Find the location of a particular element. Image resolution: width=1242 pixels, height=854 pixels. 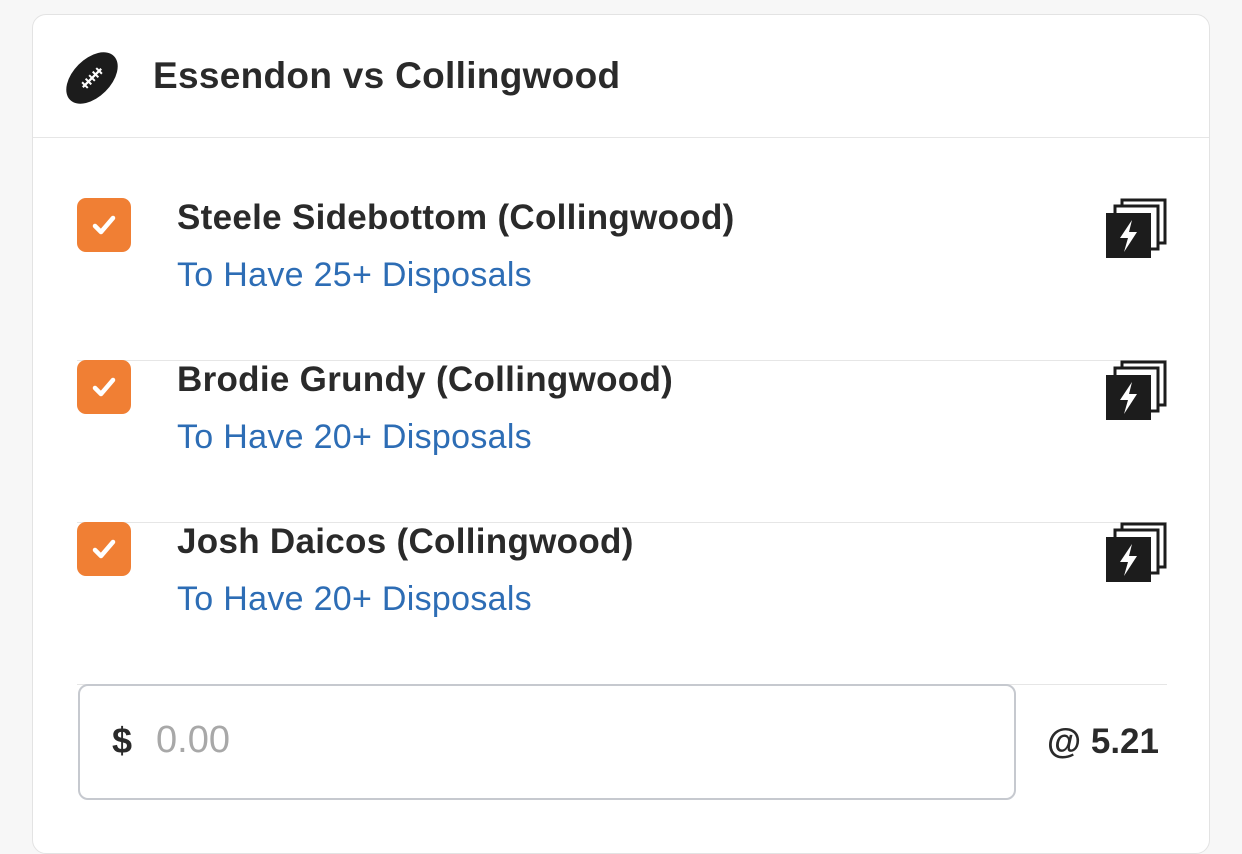

stake-field: $ is located at coordinates (547, 742).